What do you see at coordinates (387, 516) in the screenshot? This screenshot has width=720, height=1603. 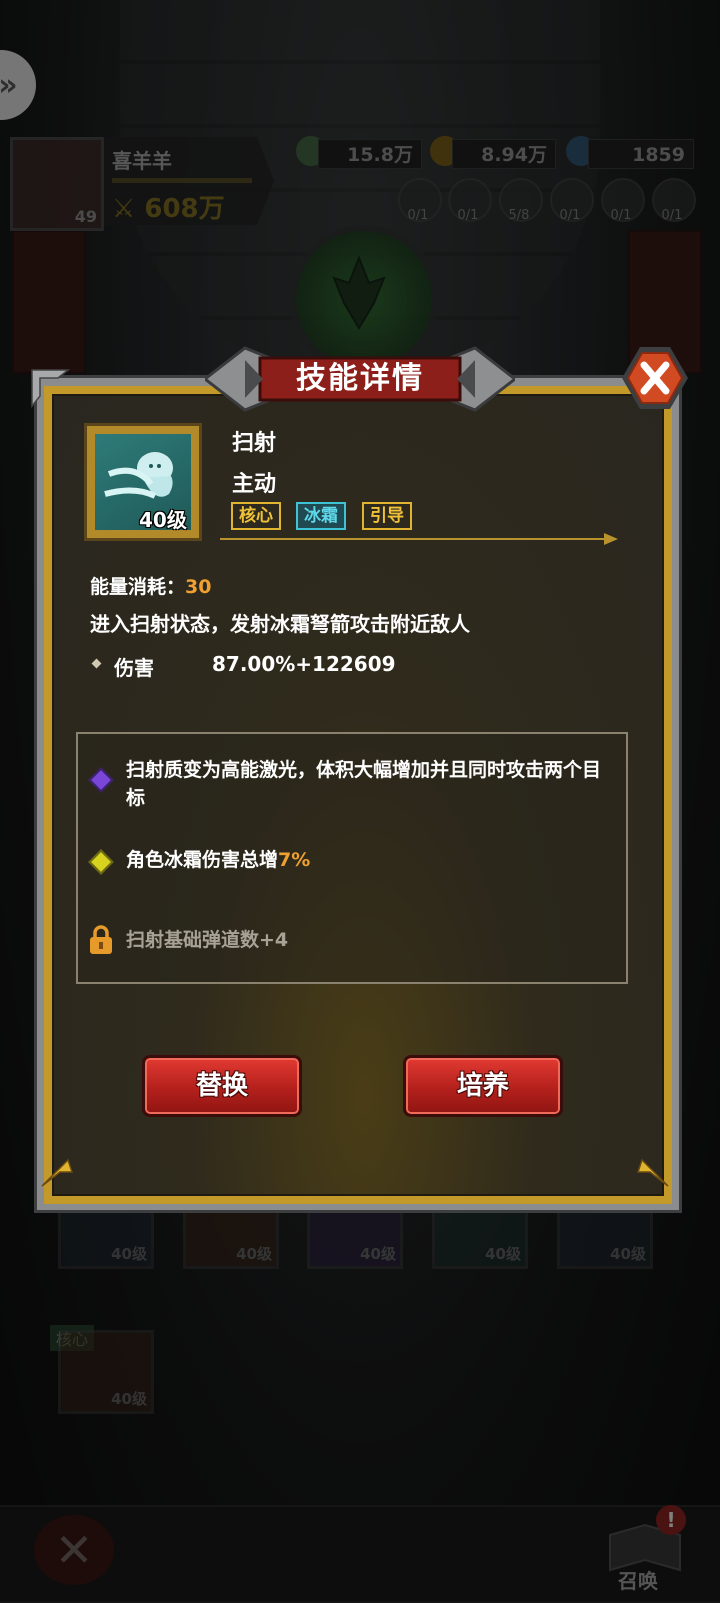 I see `tag-channel: 引导` at bounding box center [387, 516].